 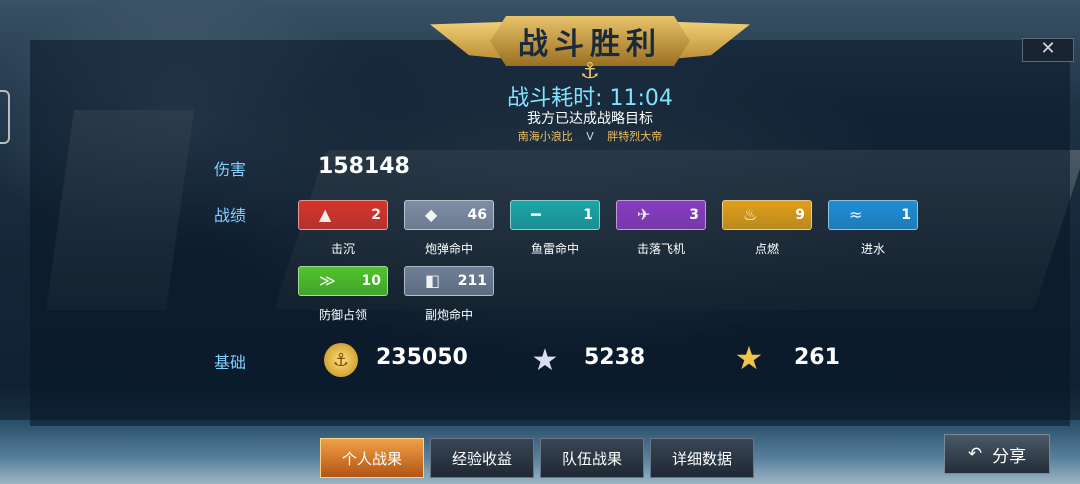 I want to click on achievement-item: ◆ 46 炮弹命中, so click(x=449, y=228).